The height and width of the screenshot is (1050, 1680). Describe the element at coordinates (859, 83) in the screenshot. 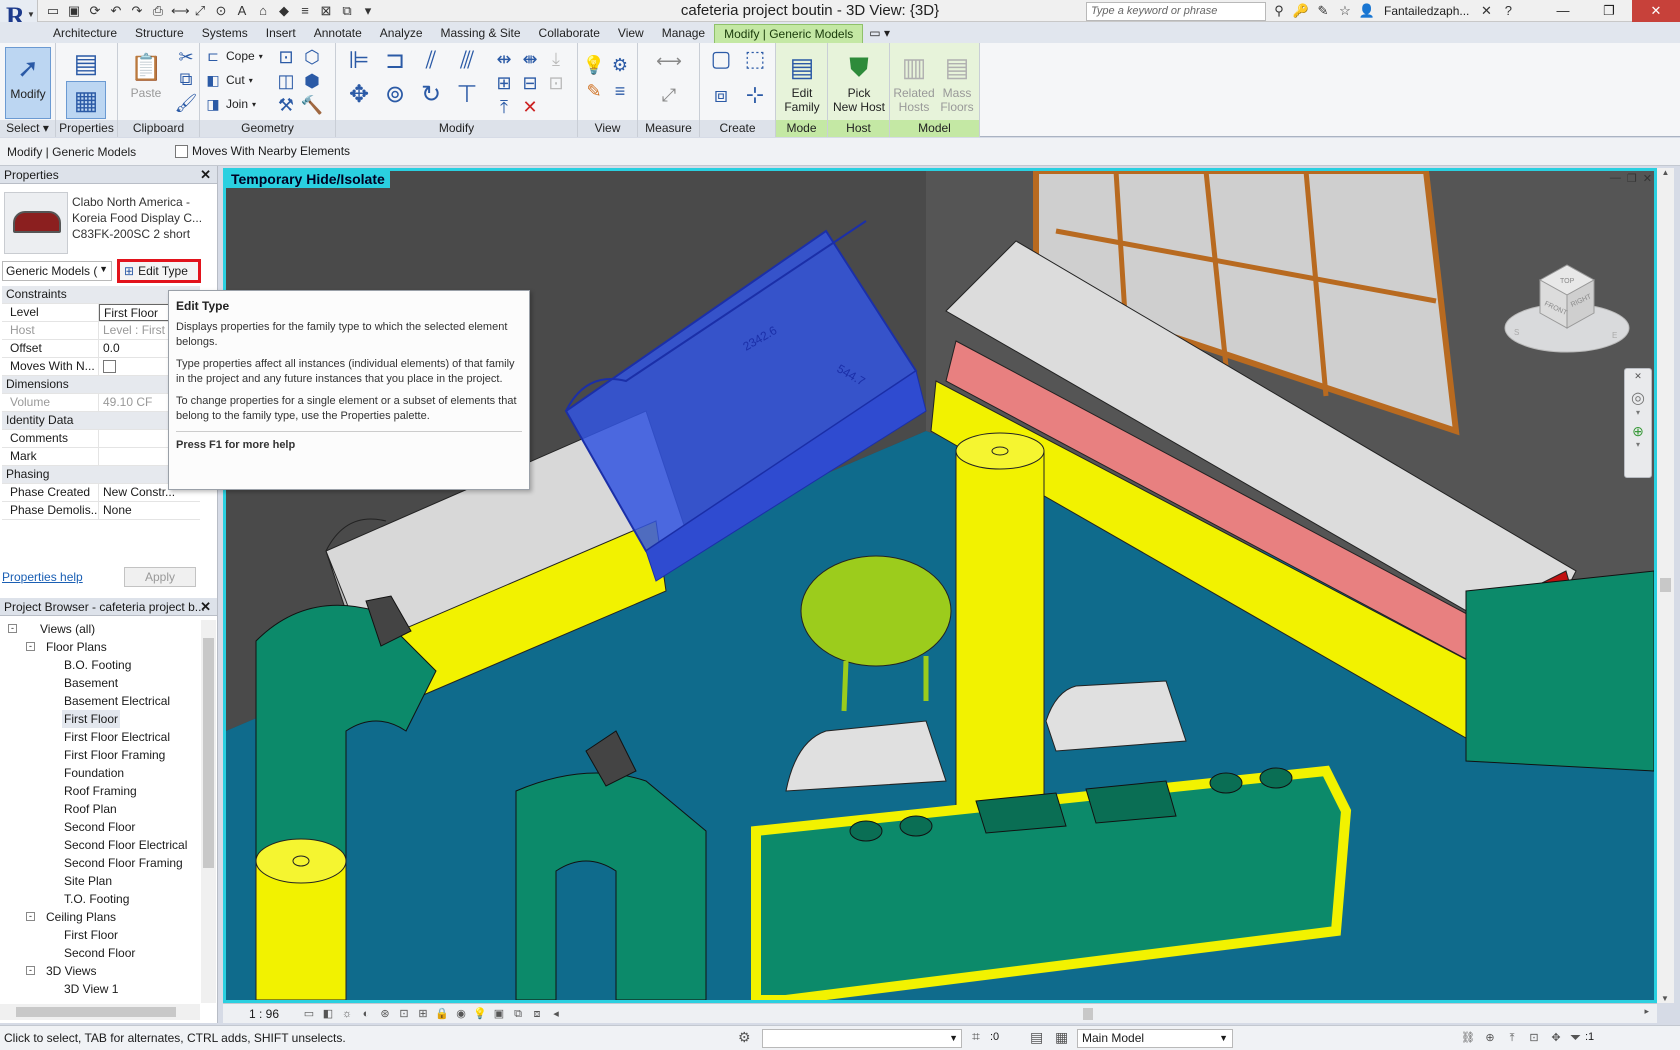

I see `pick-new-host-button: ⛊ Pick New Host` at that location.